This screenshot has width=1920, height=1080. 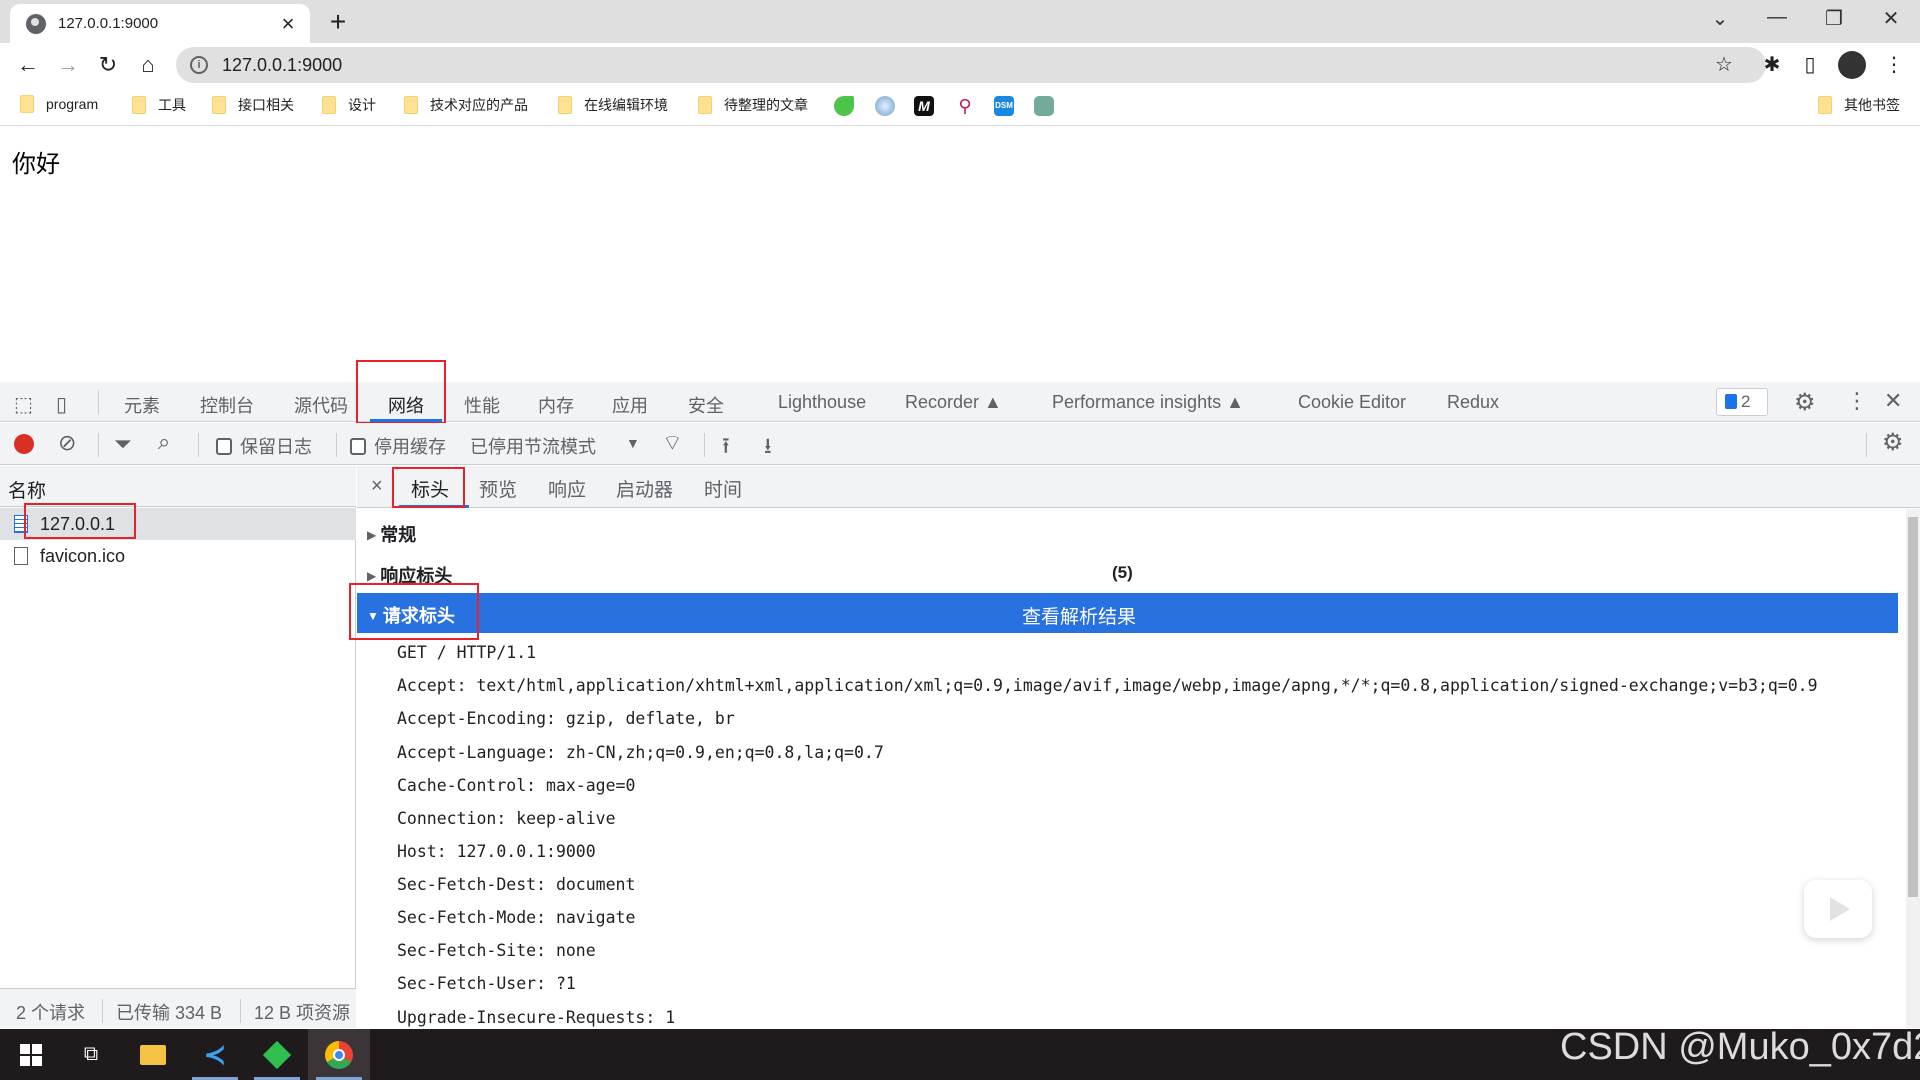 What do you see at coordinates (466, 105) in the screenshot?
I see `bookmark-folder: 技术对应的产品` at bounding box center [466, 105].